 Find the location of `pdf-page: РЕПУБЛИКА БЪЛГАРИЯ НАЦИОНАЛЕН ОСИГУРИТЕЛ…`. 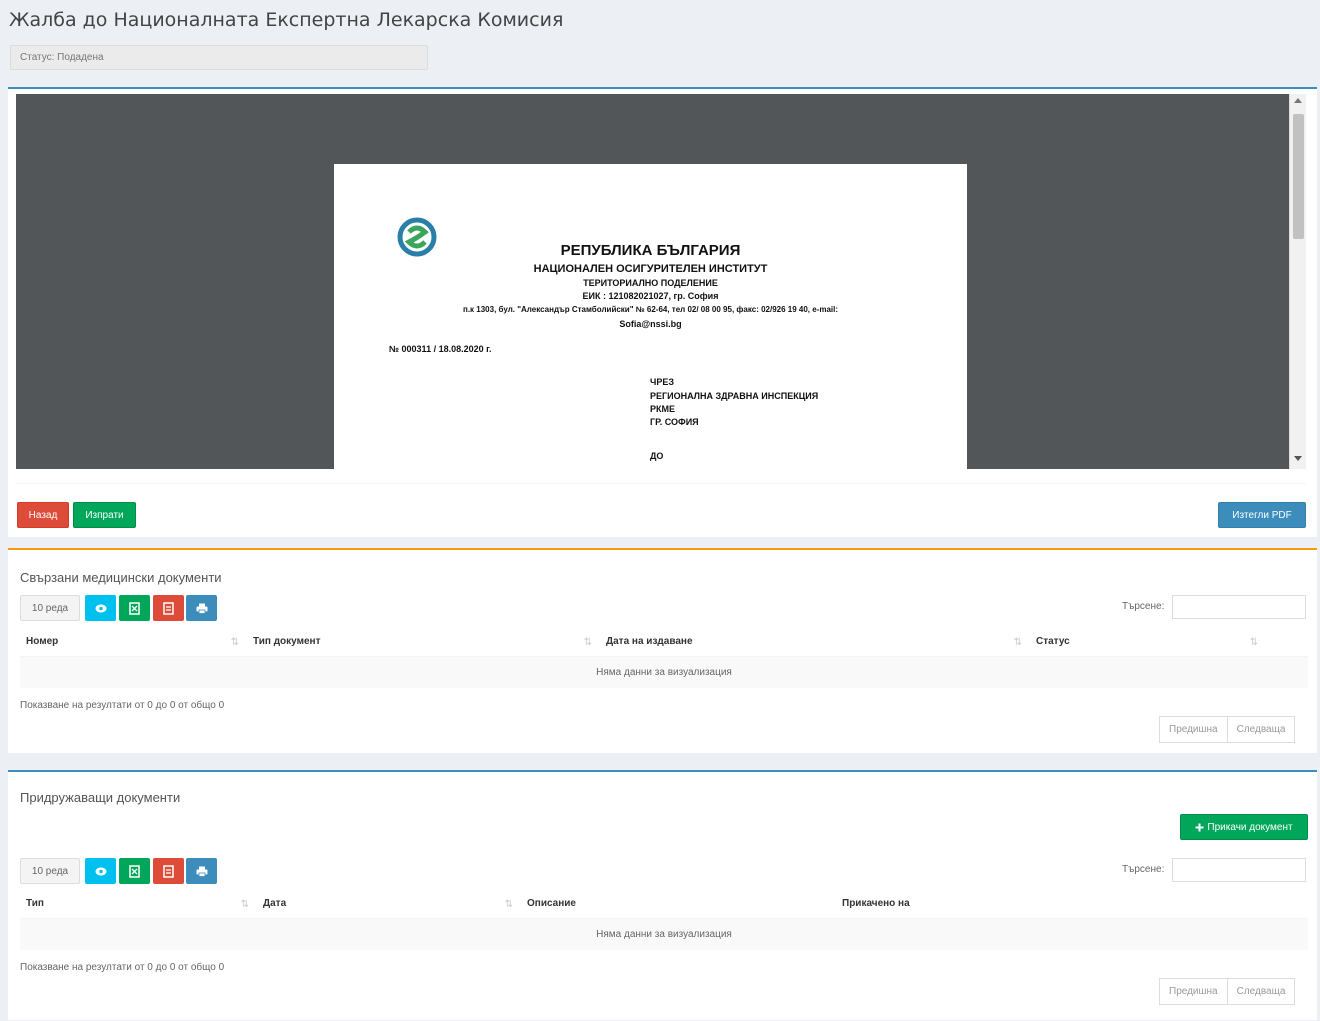

pdf-page: РЕПУБЛИКА БЪЛГАРИЯ НАЦИОНАЛЕН ОСИГУРИТЕЛ… is located at coordinates (650, 316).